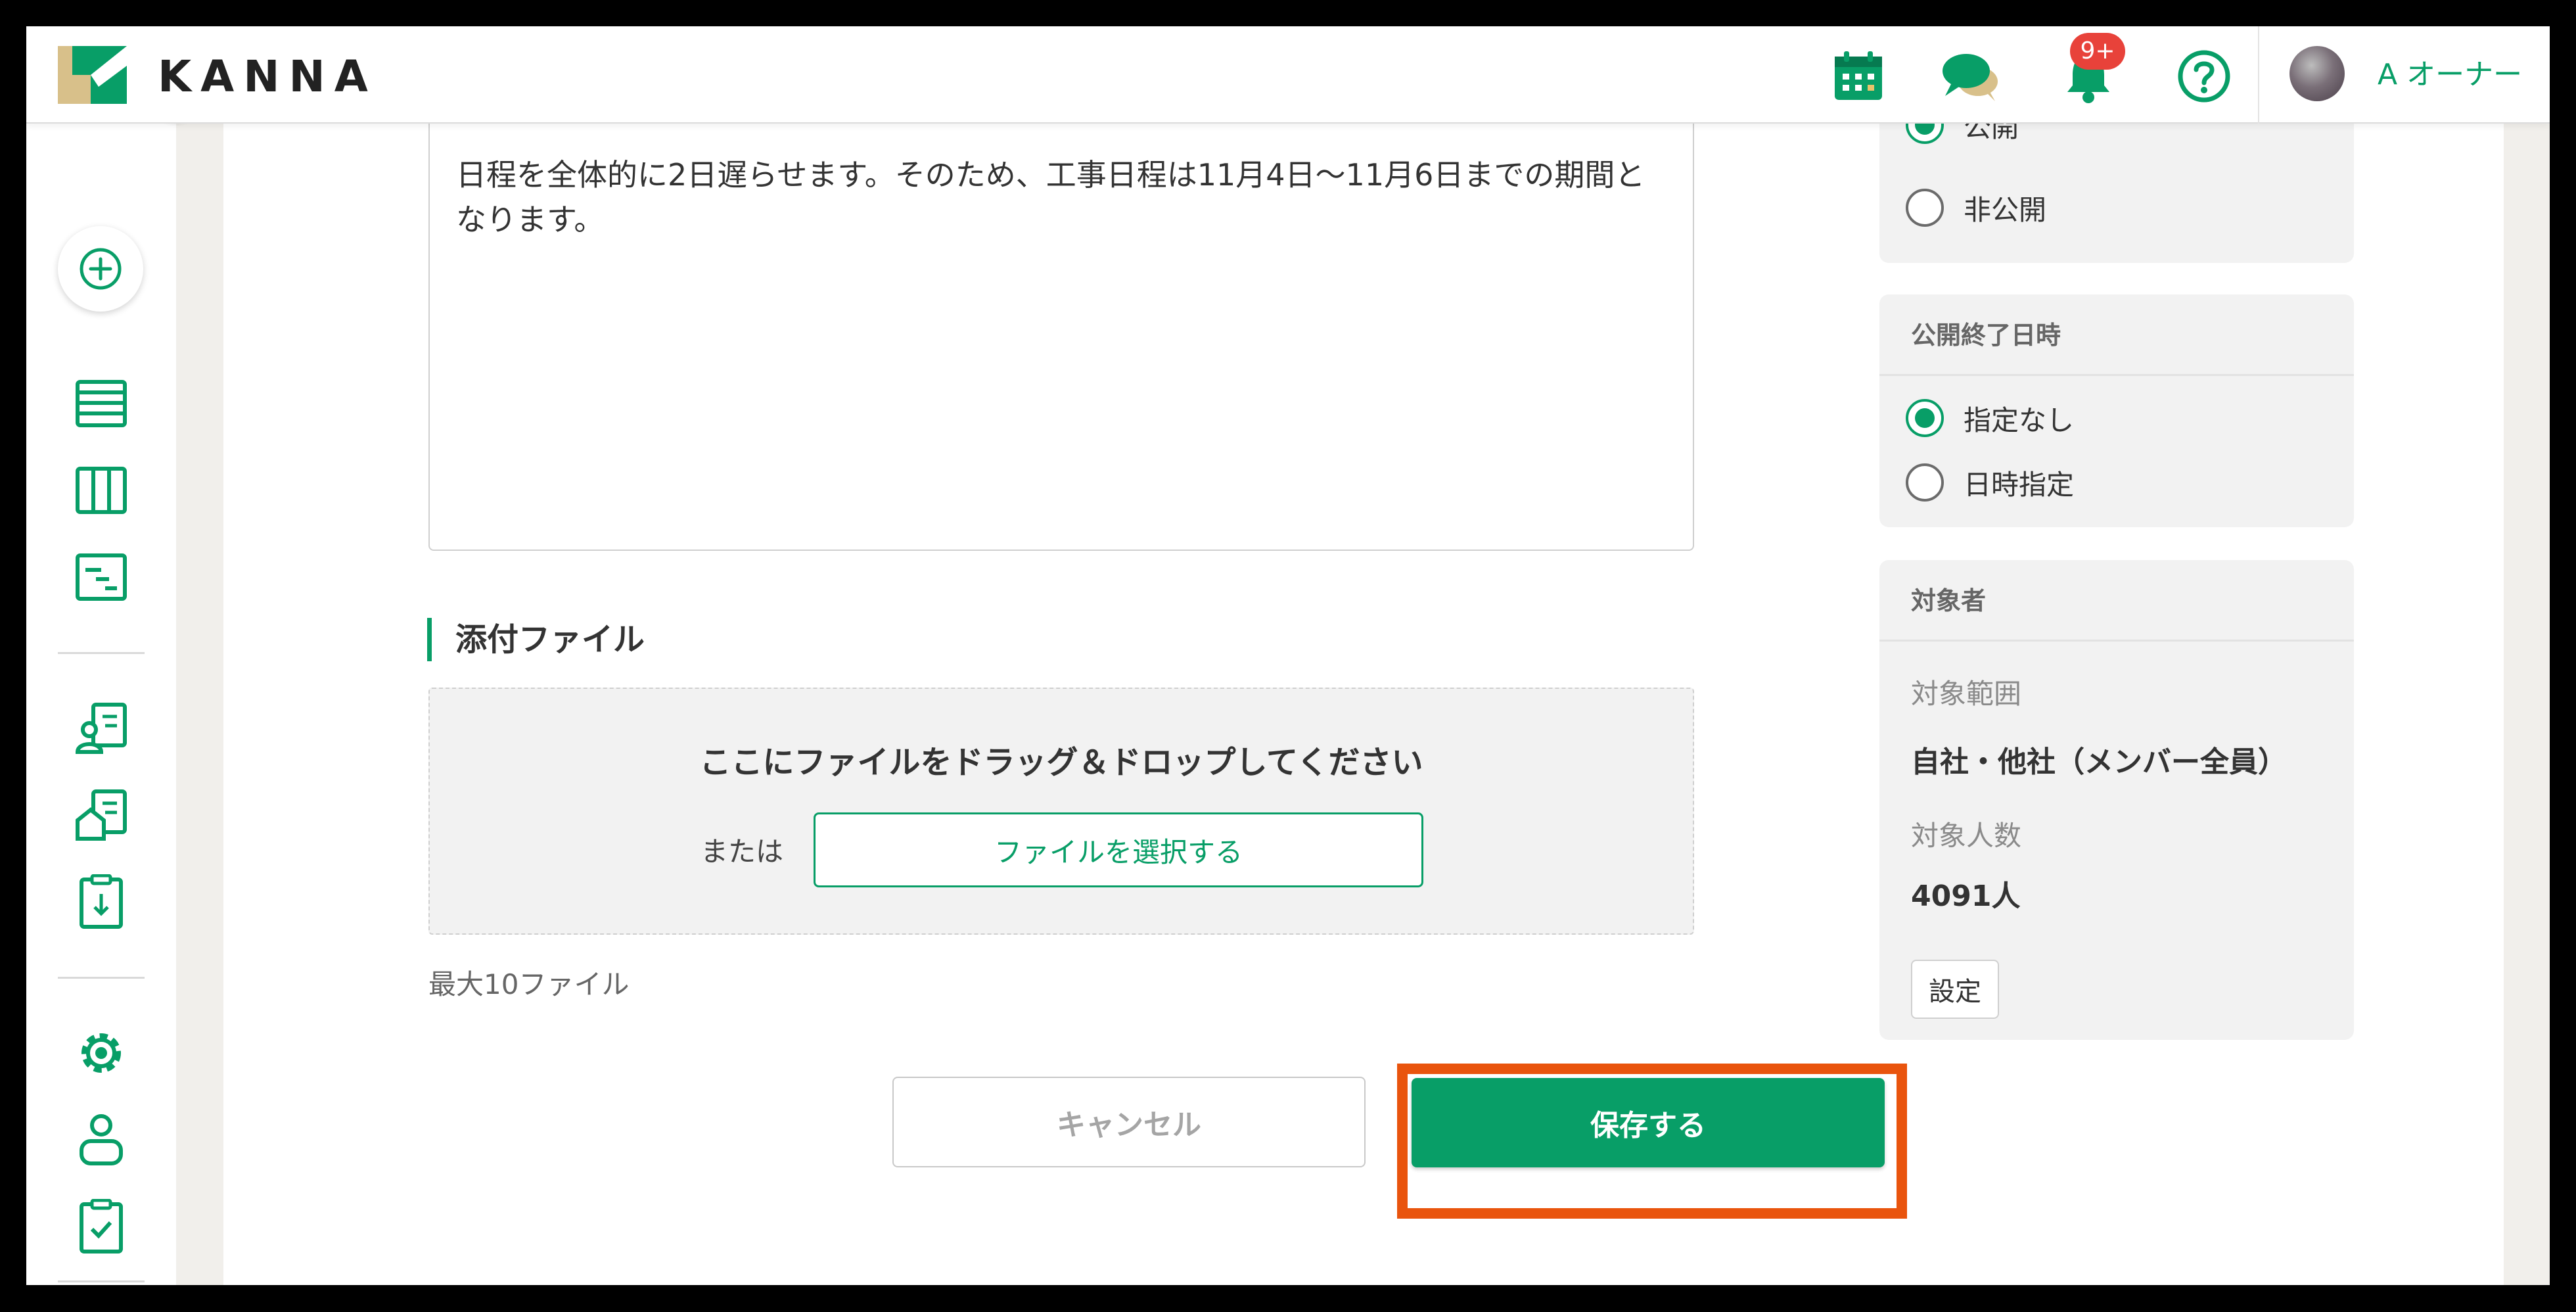 This screenshot has width=2576, height=1312. I want to click on dropzone-instruction: ここにファイルをドラッグ＆ドロップしてください, so click(1061, 762).